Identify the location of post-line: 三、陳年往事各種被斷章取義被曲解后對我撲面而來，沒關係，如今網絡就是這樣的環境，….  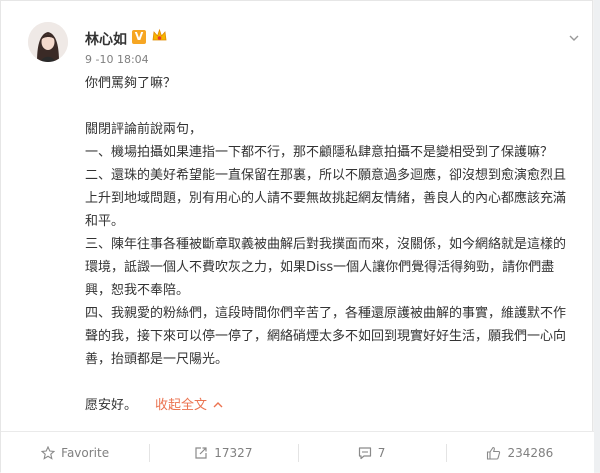
(326, 267).